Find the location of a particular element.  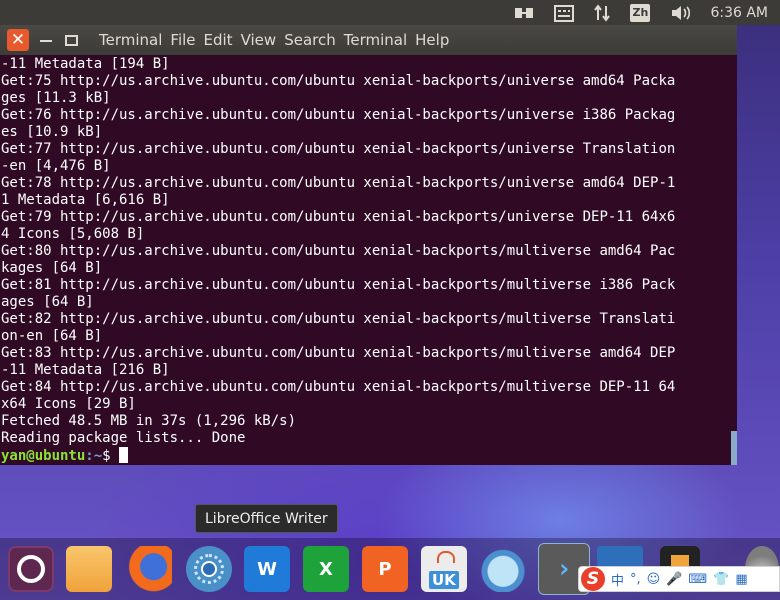

menu-file: File is located at coordinates (182, 40).